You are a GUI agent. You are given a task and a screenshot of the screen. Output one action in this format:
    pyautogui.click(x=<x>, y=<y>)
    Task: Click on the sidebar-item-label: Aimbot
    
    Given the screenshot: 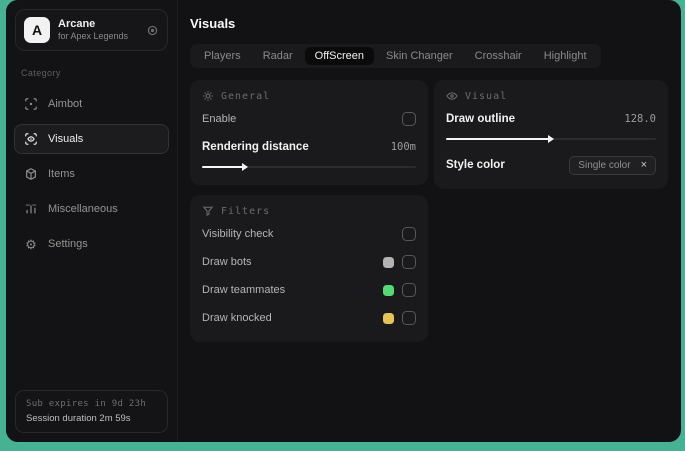 What is the action you would take?
    pyautogui.click(x=65, y=104)
    